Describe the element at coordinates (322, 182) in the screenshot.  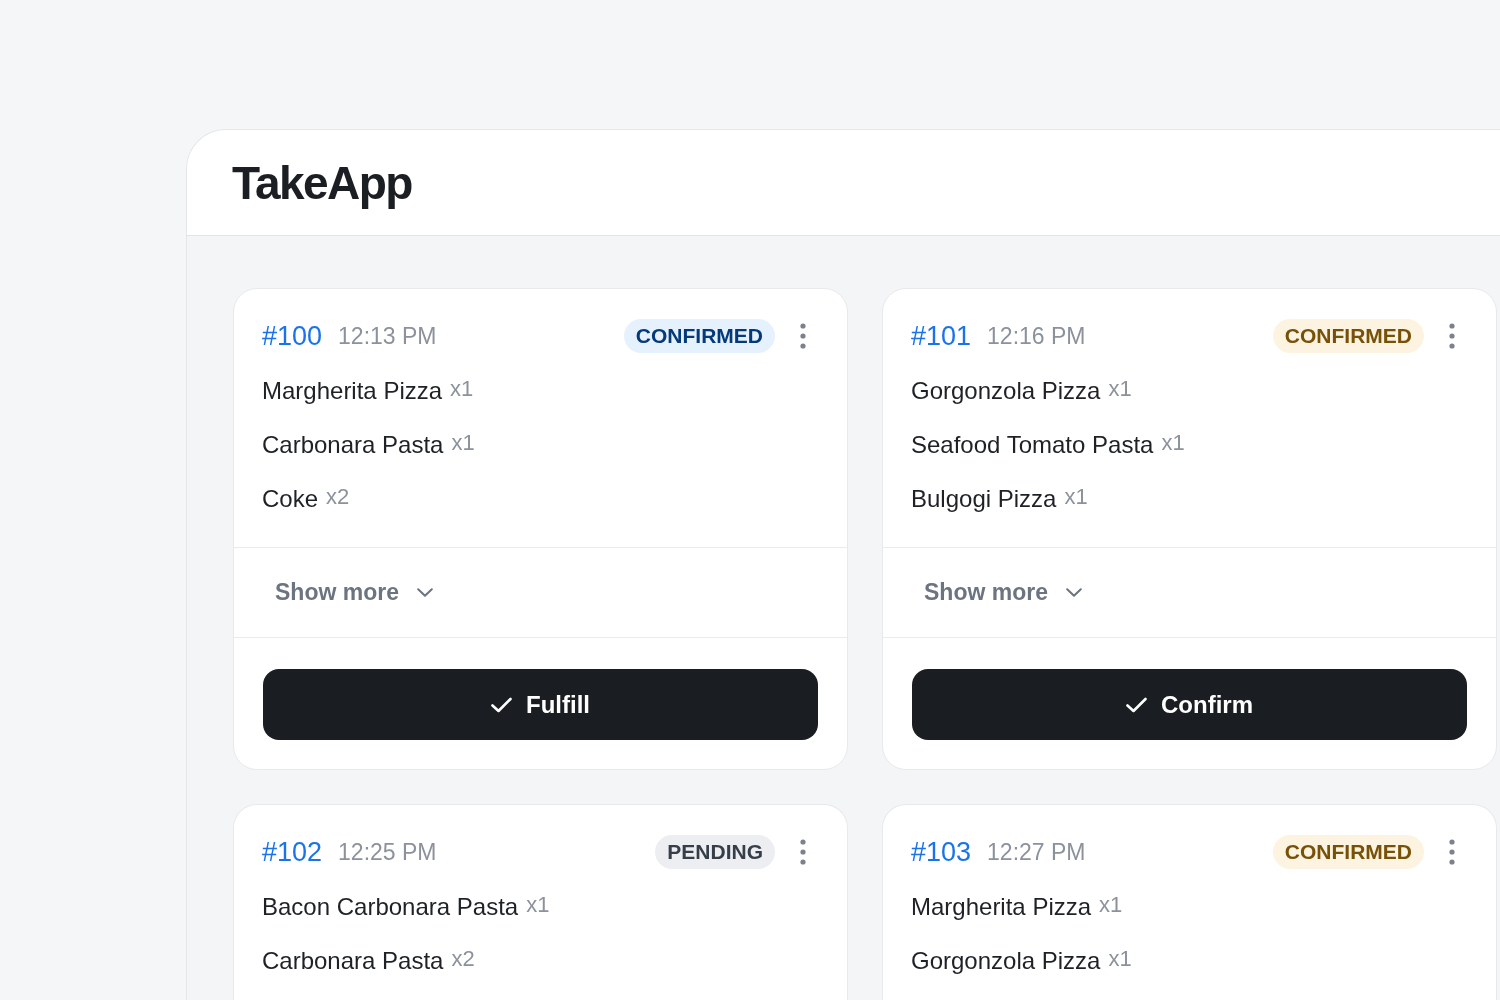
I see `app-logo: TakeApp` at that location.